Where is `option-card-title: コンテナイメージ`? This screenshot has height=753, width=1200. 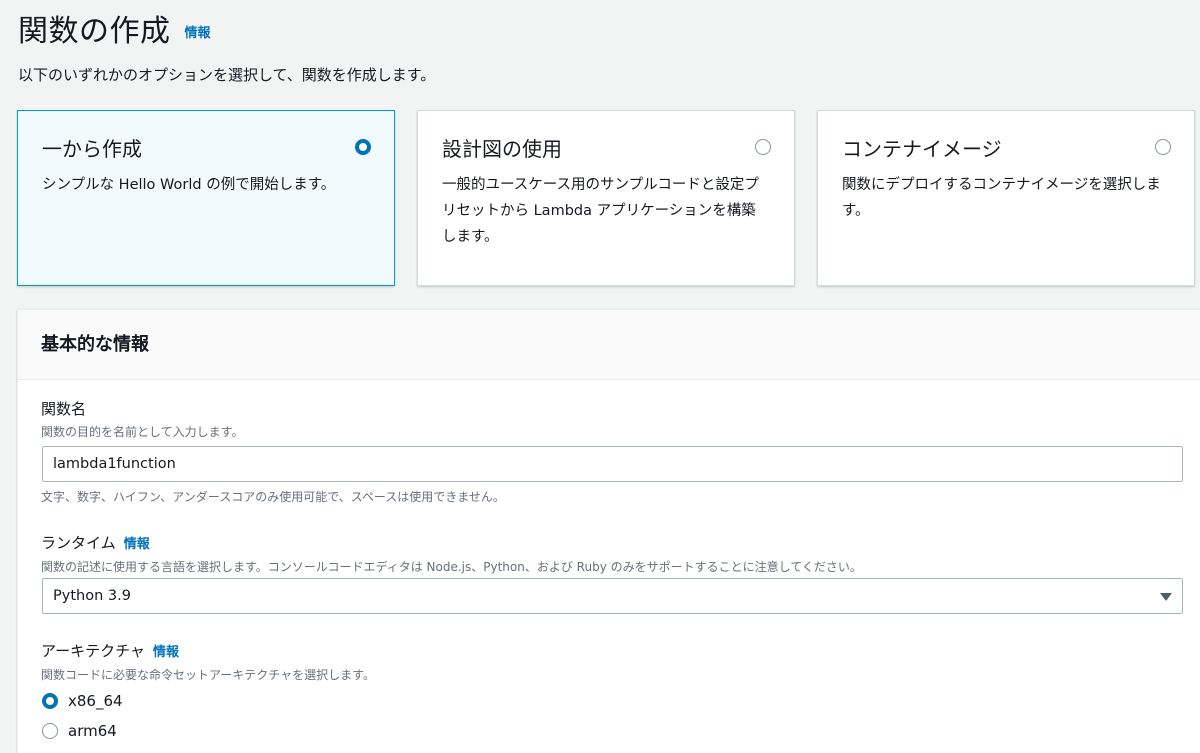
option-card-title: コンテナイメージ is located at coordinates (922, 149).